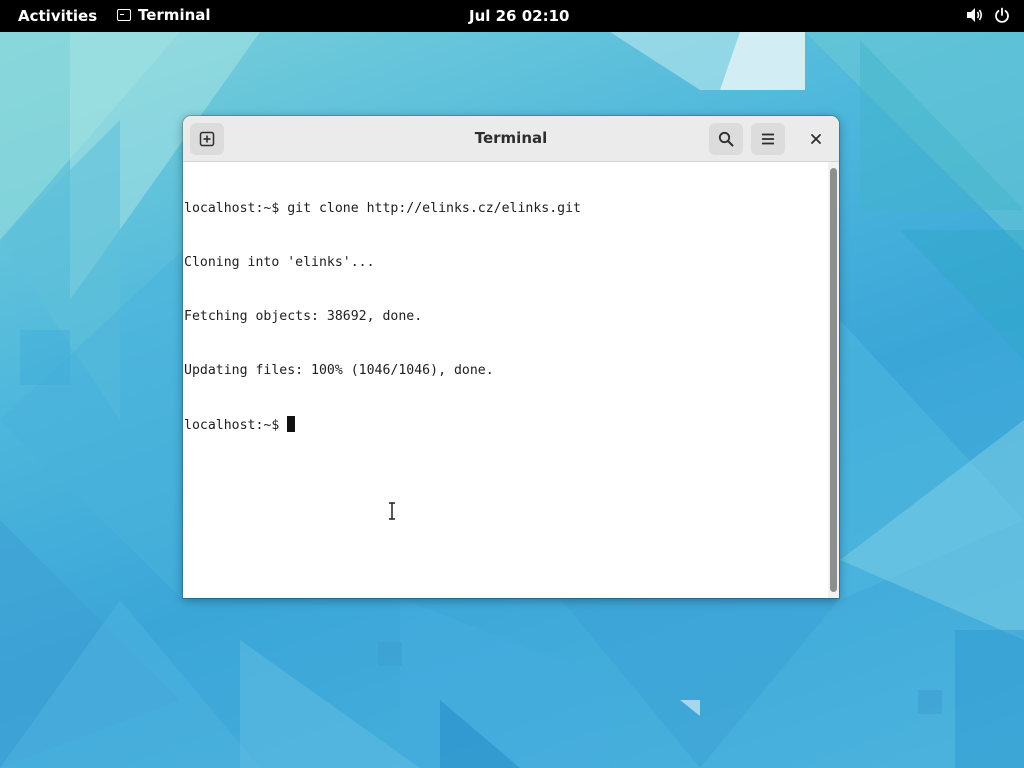 The height and width of the screenshot is (768, 1024). I want to click on volume-icon, so click(975, 15).